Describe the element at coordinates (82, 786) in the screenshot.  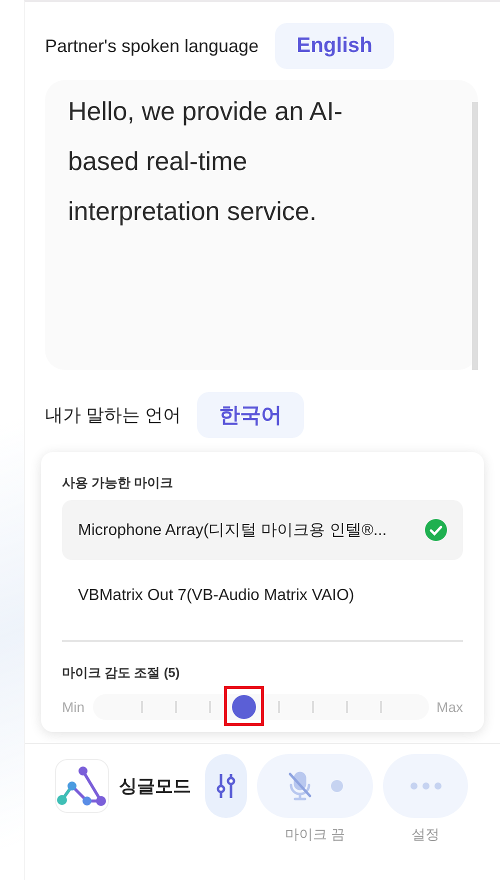
I see `app-logo` at that location.